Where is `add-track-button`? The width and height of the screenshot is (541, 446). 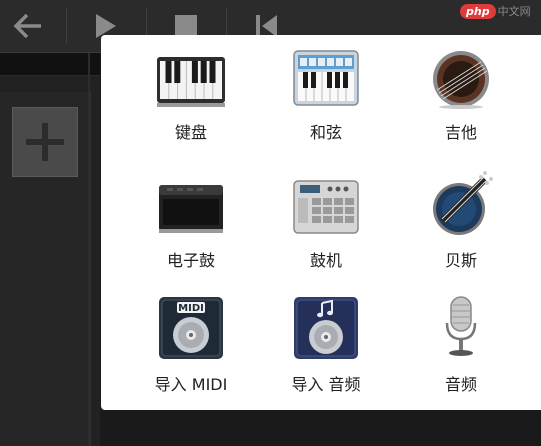 add-track-button is located at coordinates (45, 142).